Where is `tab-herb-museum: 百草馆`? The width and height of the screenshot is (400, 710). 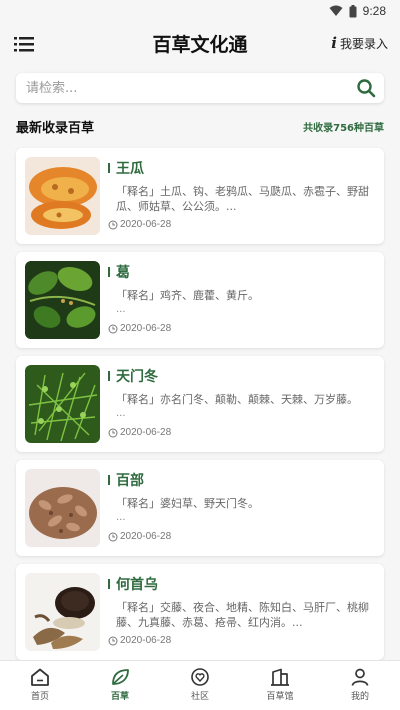
tab-herb-museum: 百草馆 is located at coordinates (280, 685).